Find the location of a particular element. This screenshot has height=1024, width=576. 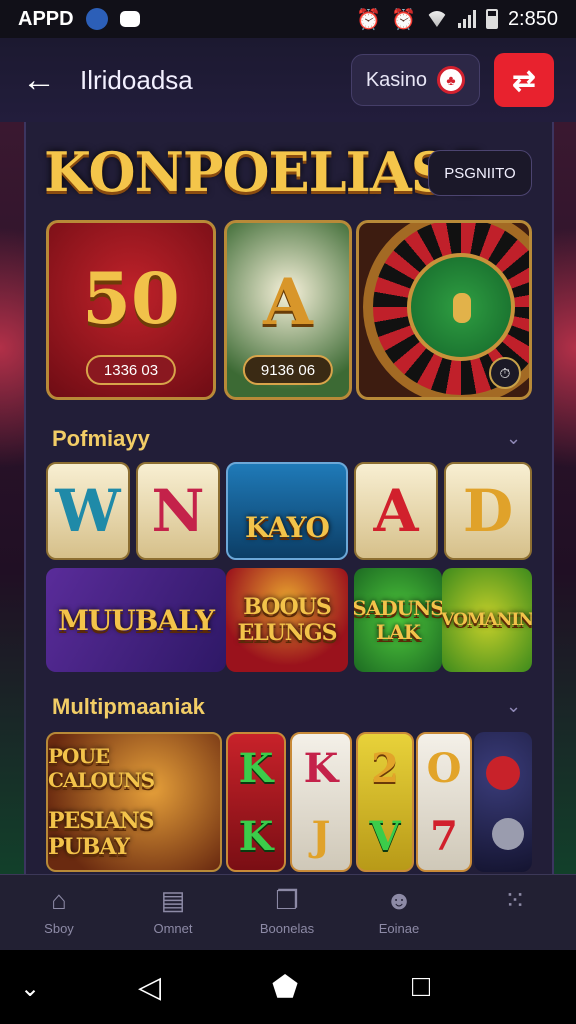

status-app-label: APPD is located at coordinates (46, 18).